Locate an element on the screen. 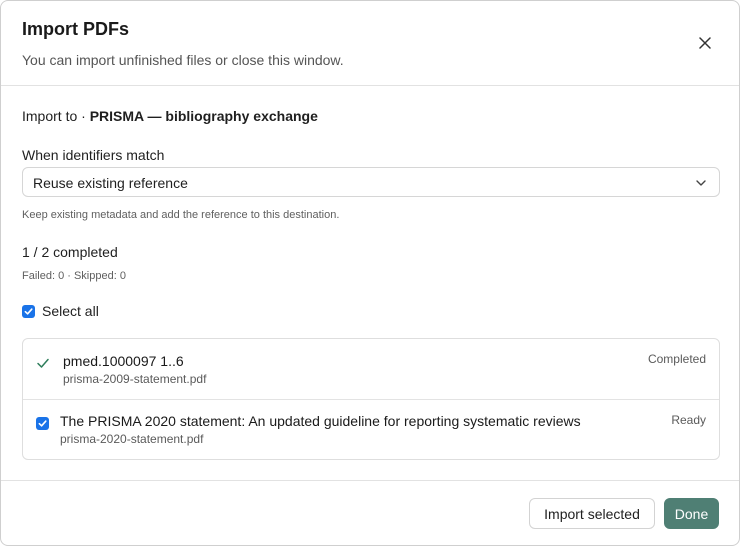 The width and height of the screenshot is (740, 546). file-filename: prisma-2020-statement.pdf is located at coordinates (132, 439).